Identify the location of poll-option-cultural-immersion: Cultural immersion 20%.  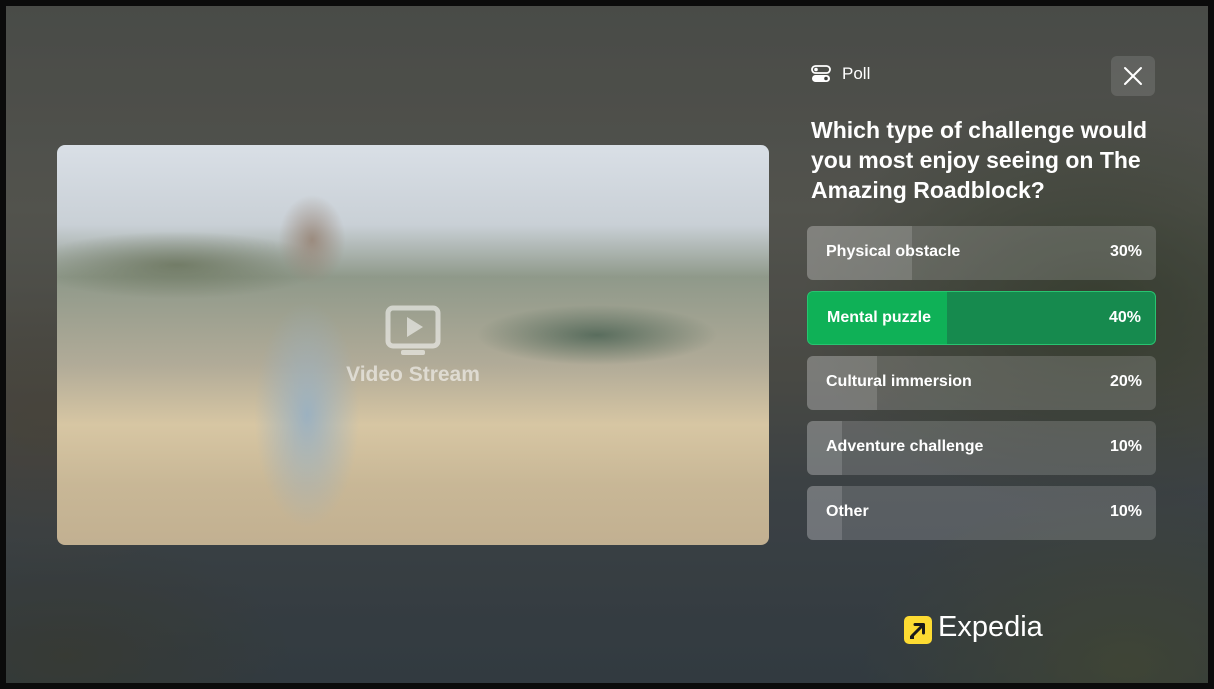
(981, 383).